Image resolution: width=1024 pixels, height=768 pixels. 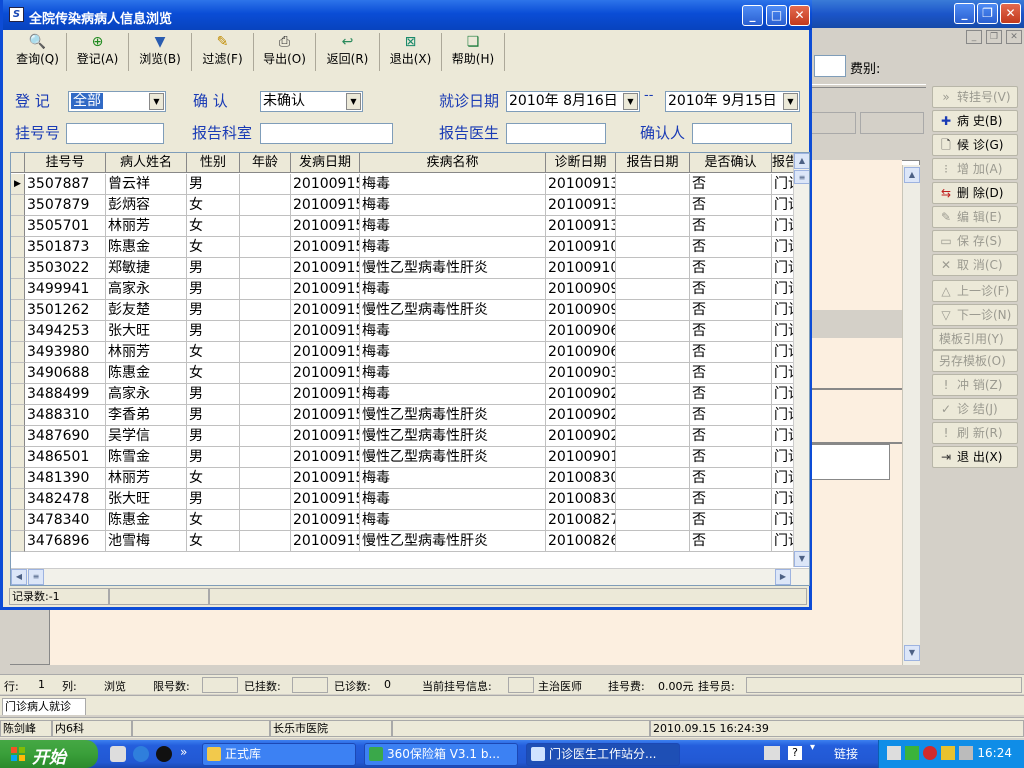 I want to click on side-button-11: 另存模板(O), so click(x=975, y=361).